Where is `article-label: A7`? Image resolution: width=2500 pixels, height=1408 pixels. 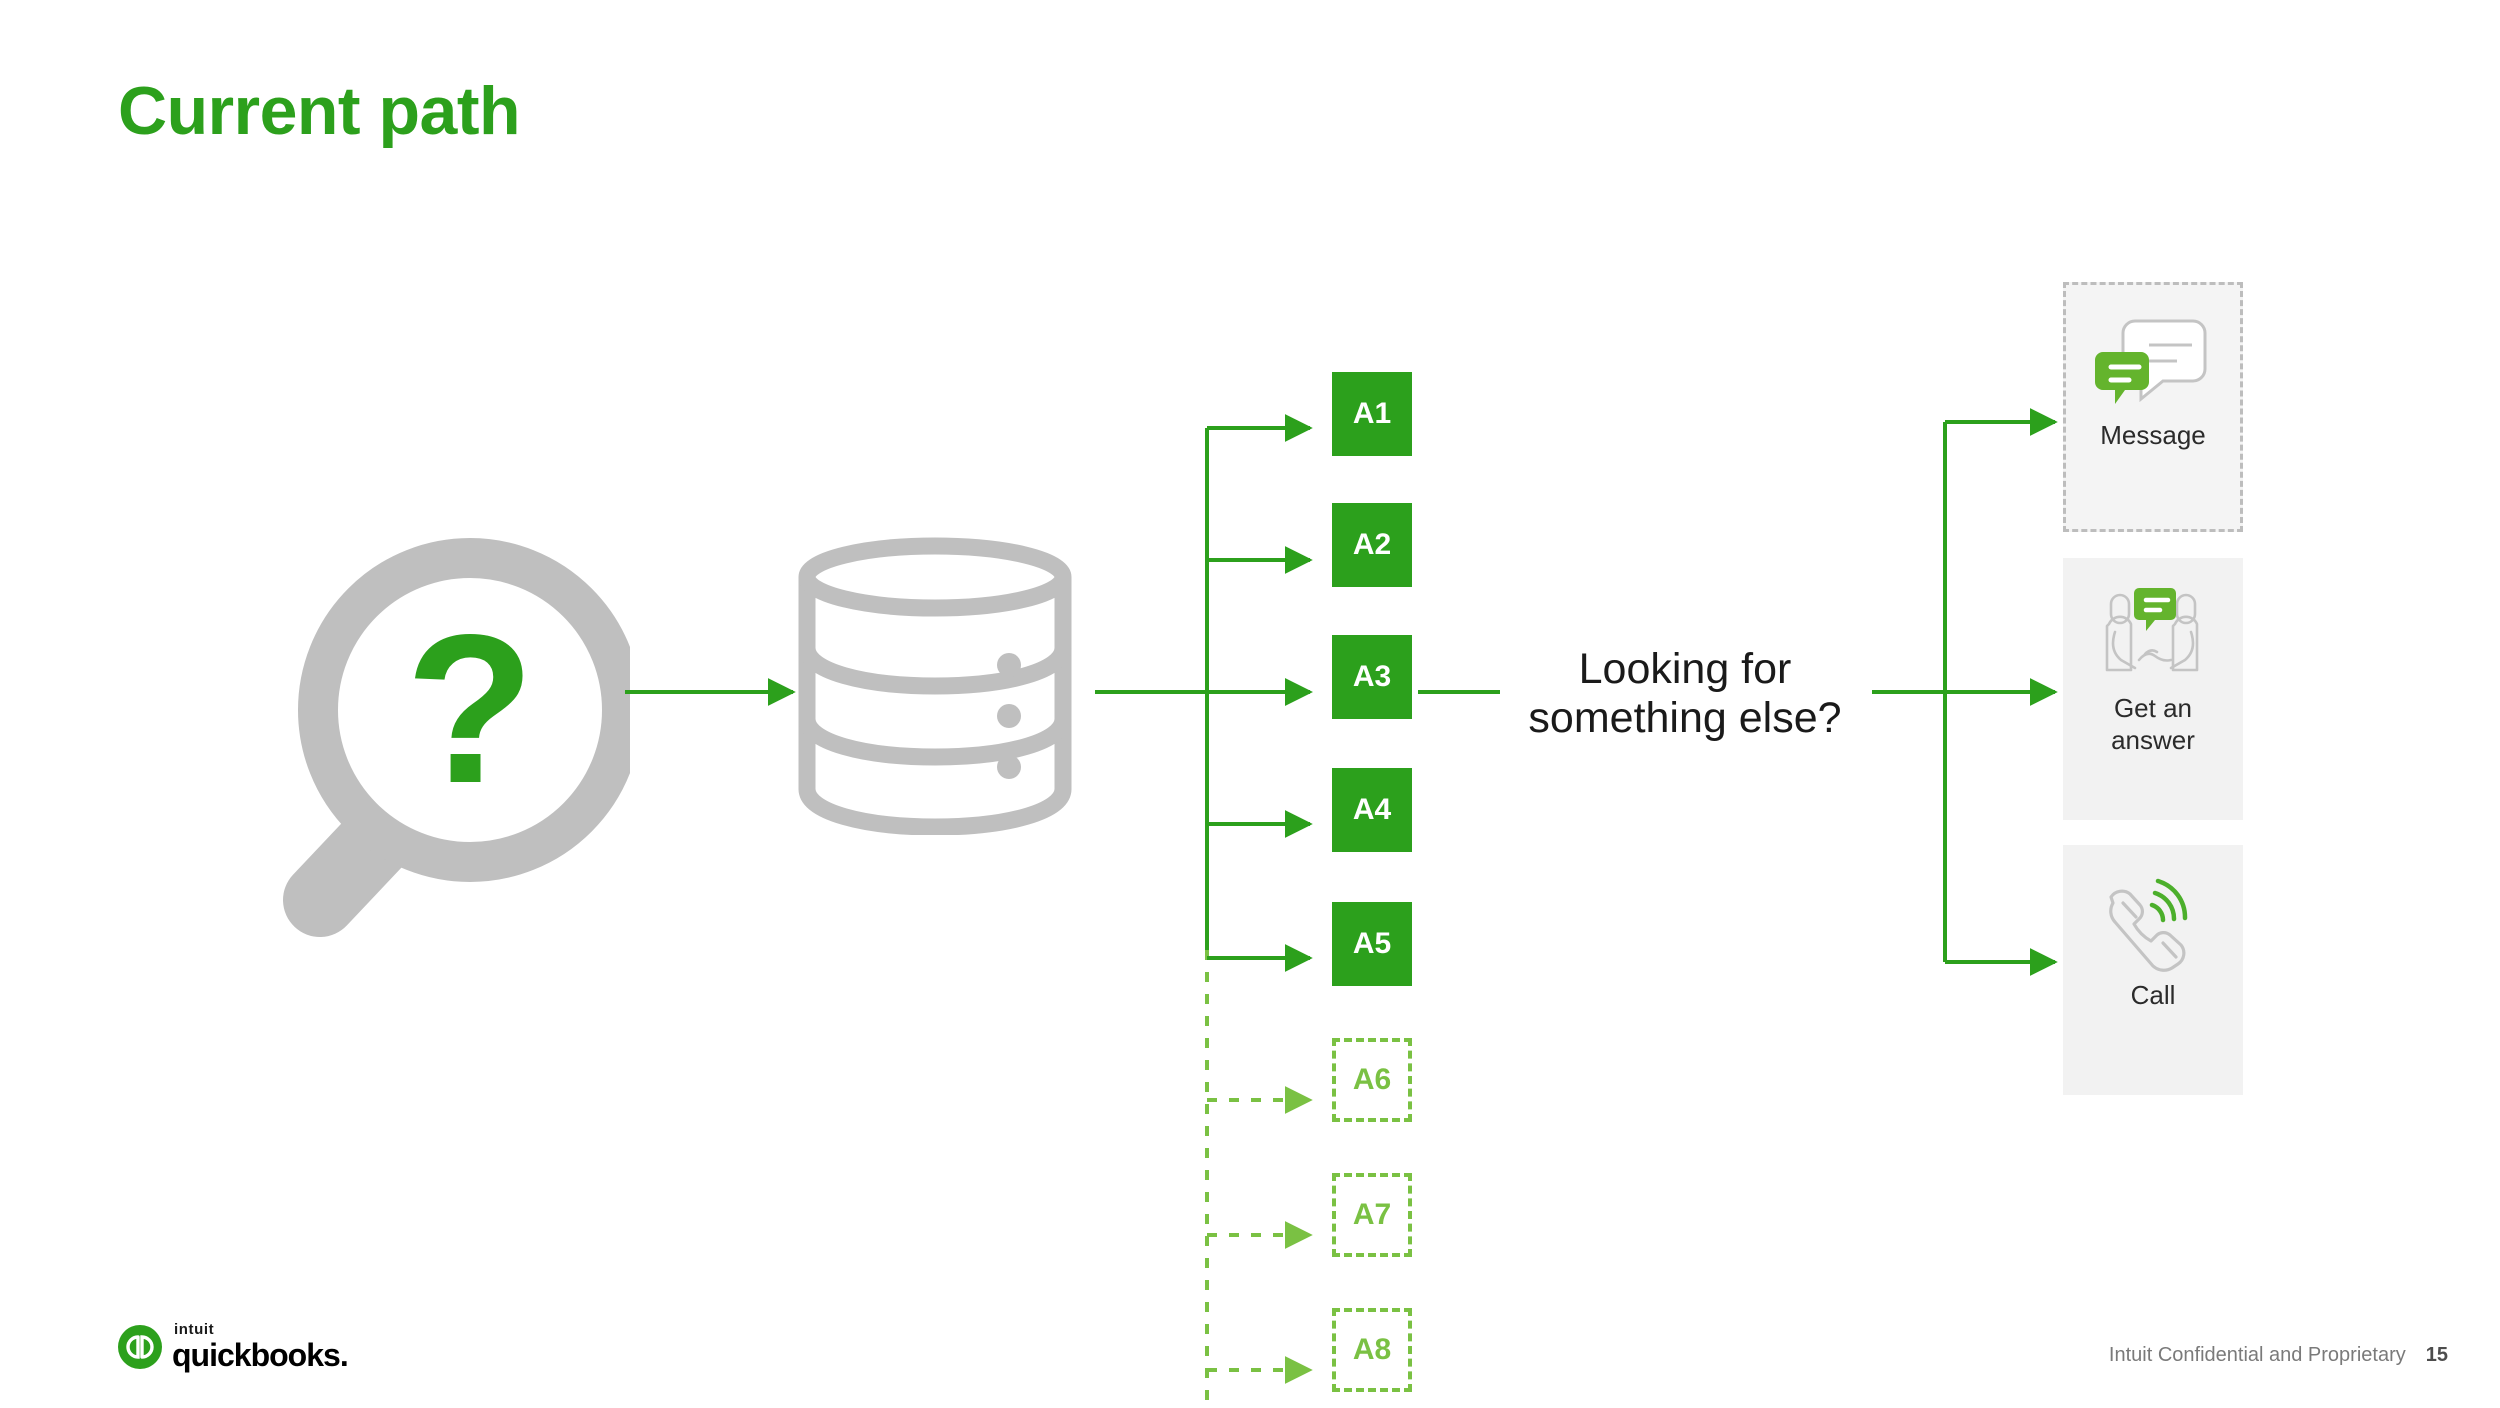 article-label: A7 is located at coordinates (1372, 1214).